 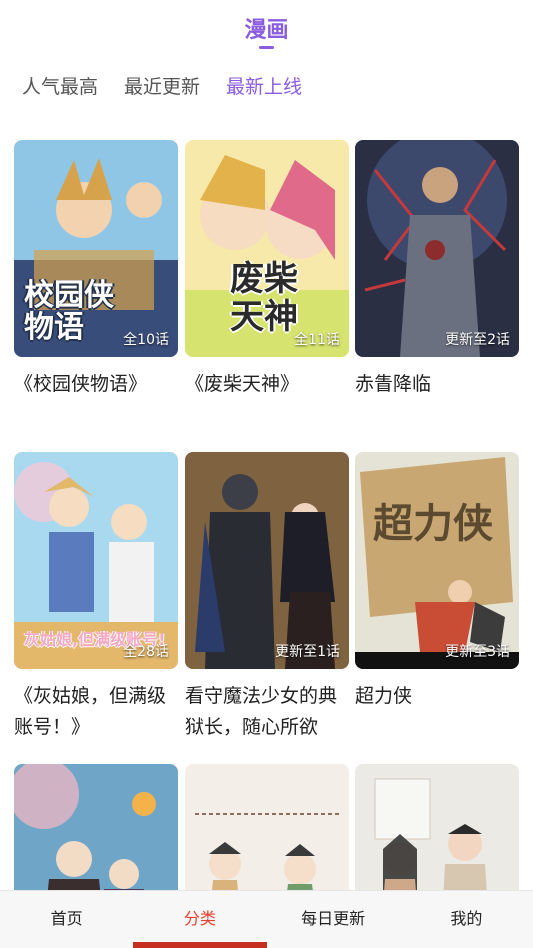 I want to click on comic-card: 更新至2话 赤眚降临, so click(x=437, y=270).